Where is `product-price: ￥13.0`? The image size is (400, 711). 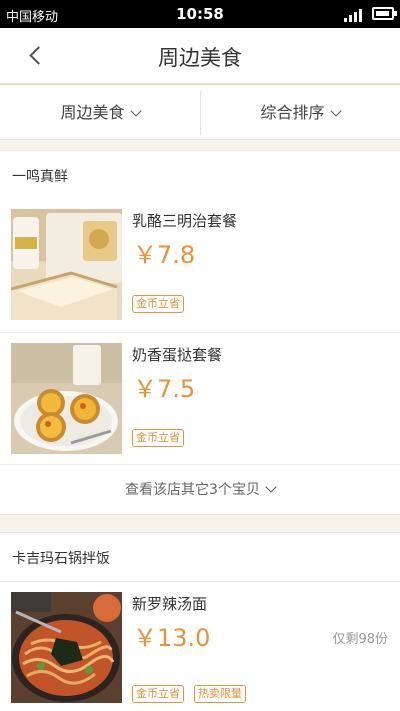 product-price: ￥13.0 is located at coordinates (172, 638).